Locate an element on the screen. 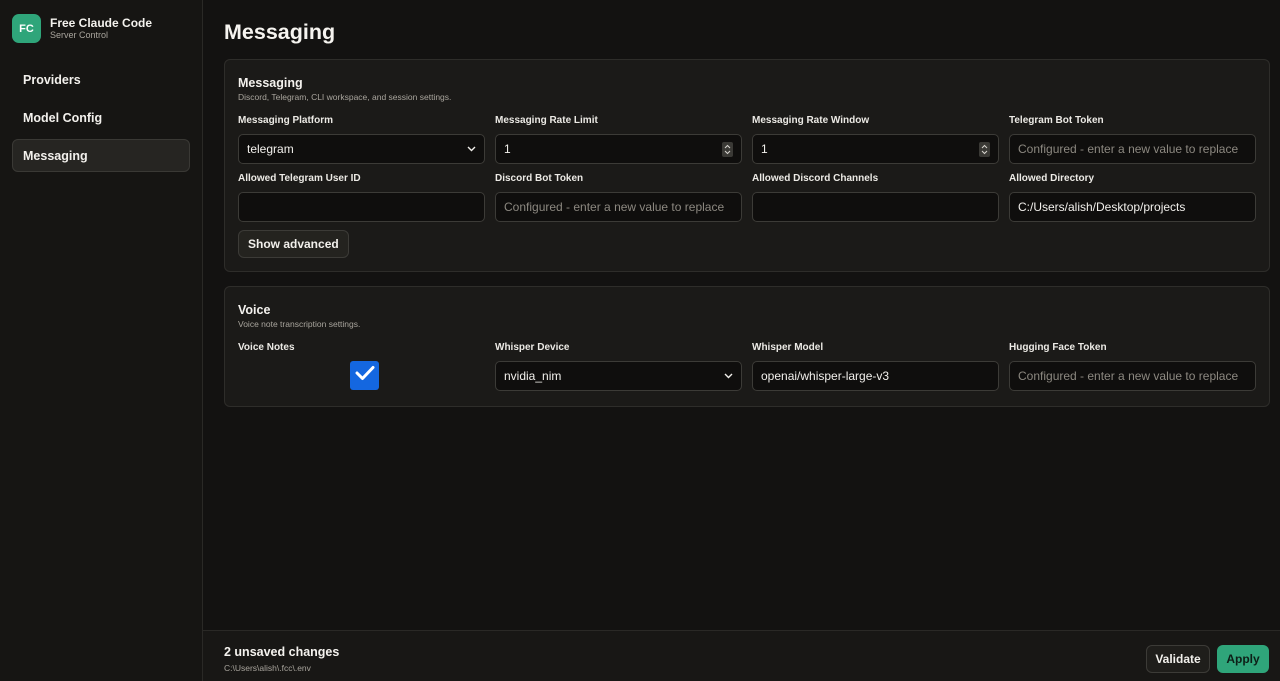 The height and width of the screenshot is (681, 1280). whisper-model-value: openai/whisper-large-v3 is located at coordinates (825, 376).